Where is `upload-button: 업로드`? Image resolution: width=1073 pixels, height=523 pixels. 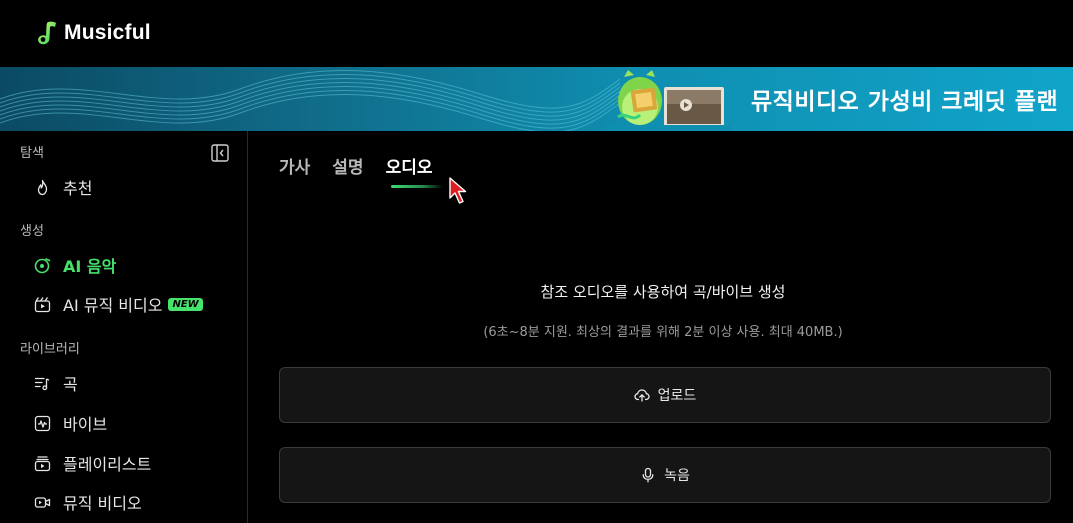 upload-button: 업로드 is located at coordinates (665, 395).